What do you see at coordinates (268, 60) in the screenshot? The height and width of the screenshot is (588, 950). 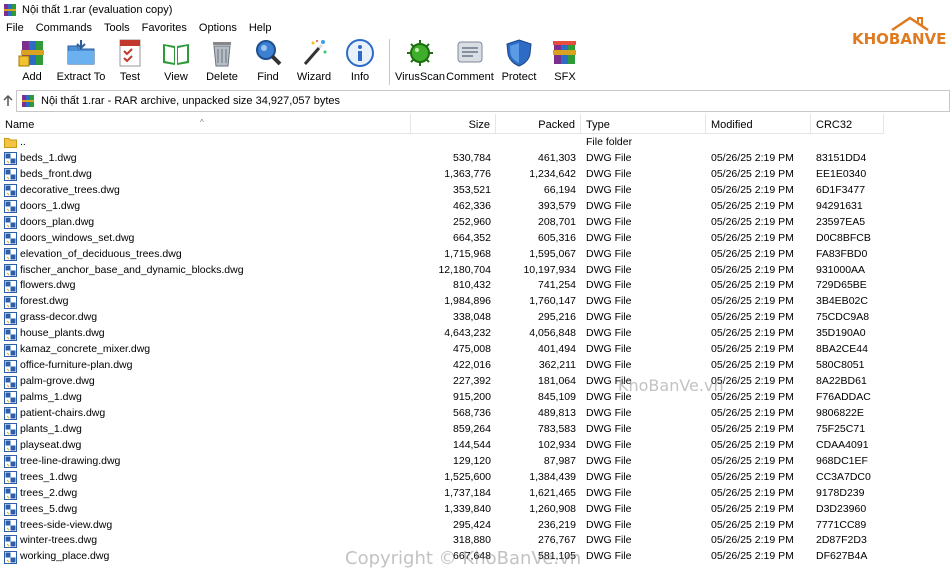 I see `find-button: Find` at bounding box center [268, 60].